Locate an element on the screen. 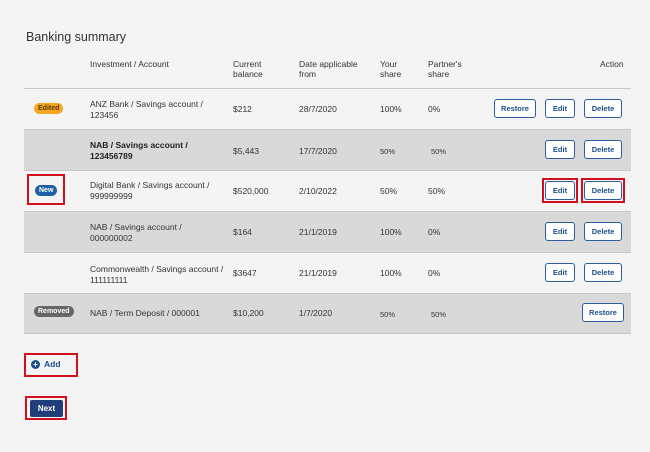 Image resolution: width=650 pixels, height=452 pixels. date: 28/7/2020 is located at coordinates (318, 109).